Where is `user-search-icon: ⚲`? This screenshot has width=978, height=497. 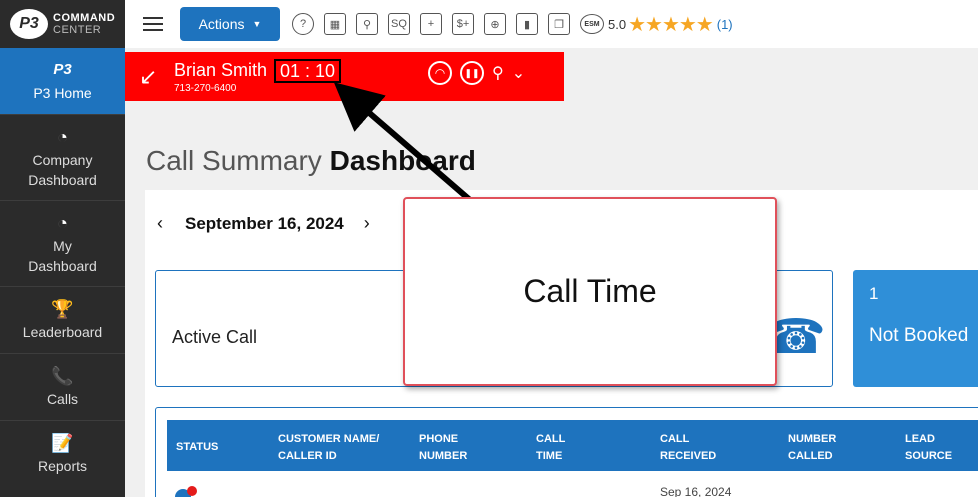
user-search-icon: ⚲ is located at coordinates (367, 24).